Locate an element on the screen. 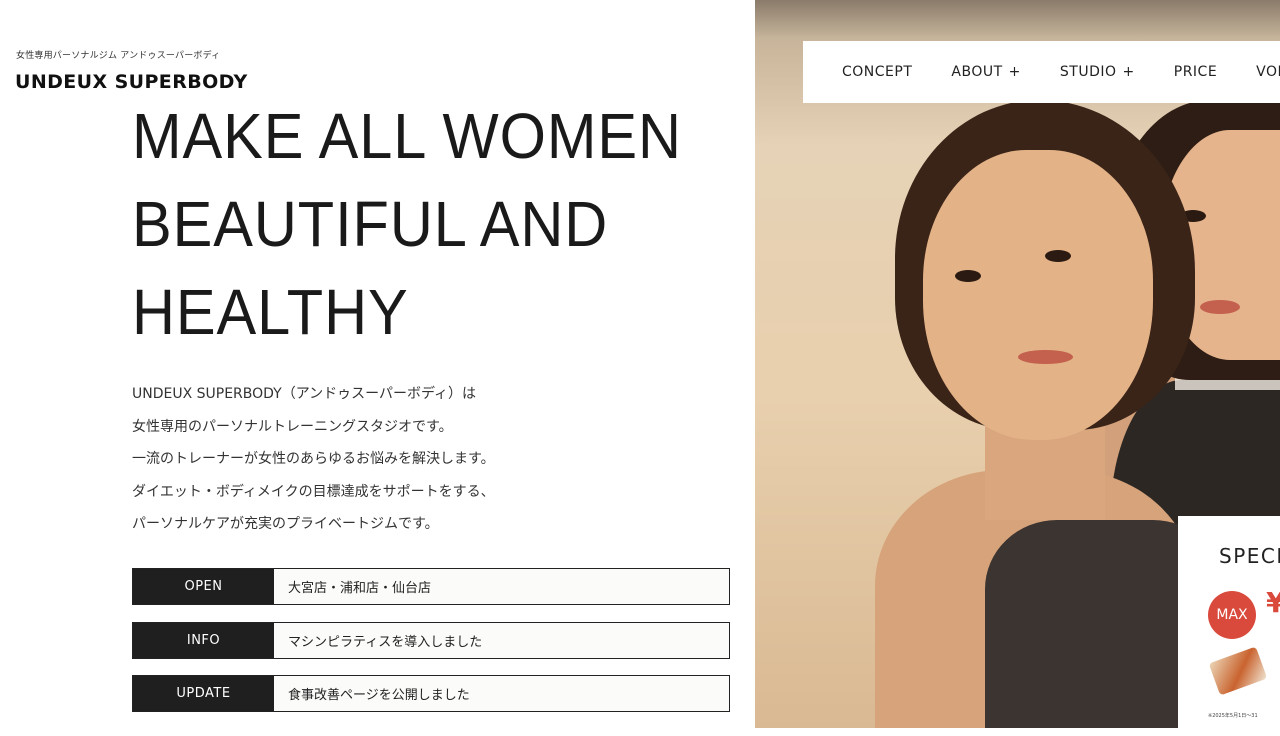  nav-item-price: PRICE is located at coordinates (1195, 72).